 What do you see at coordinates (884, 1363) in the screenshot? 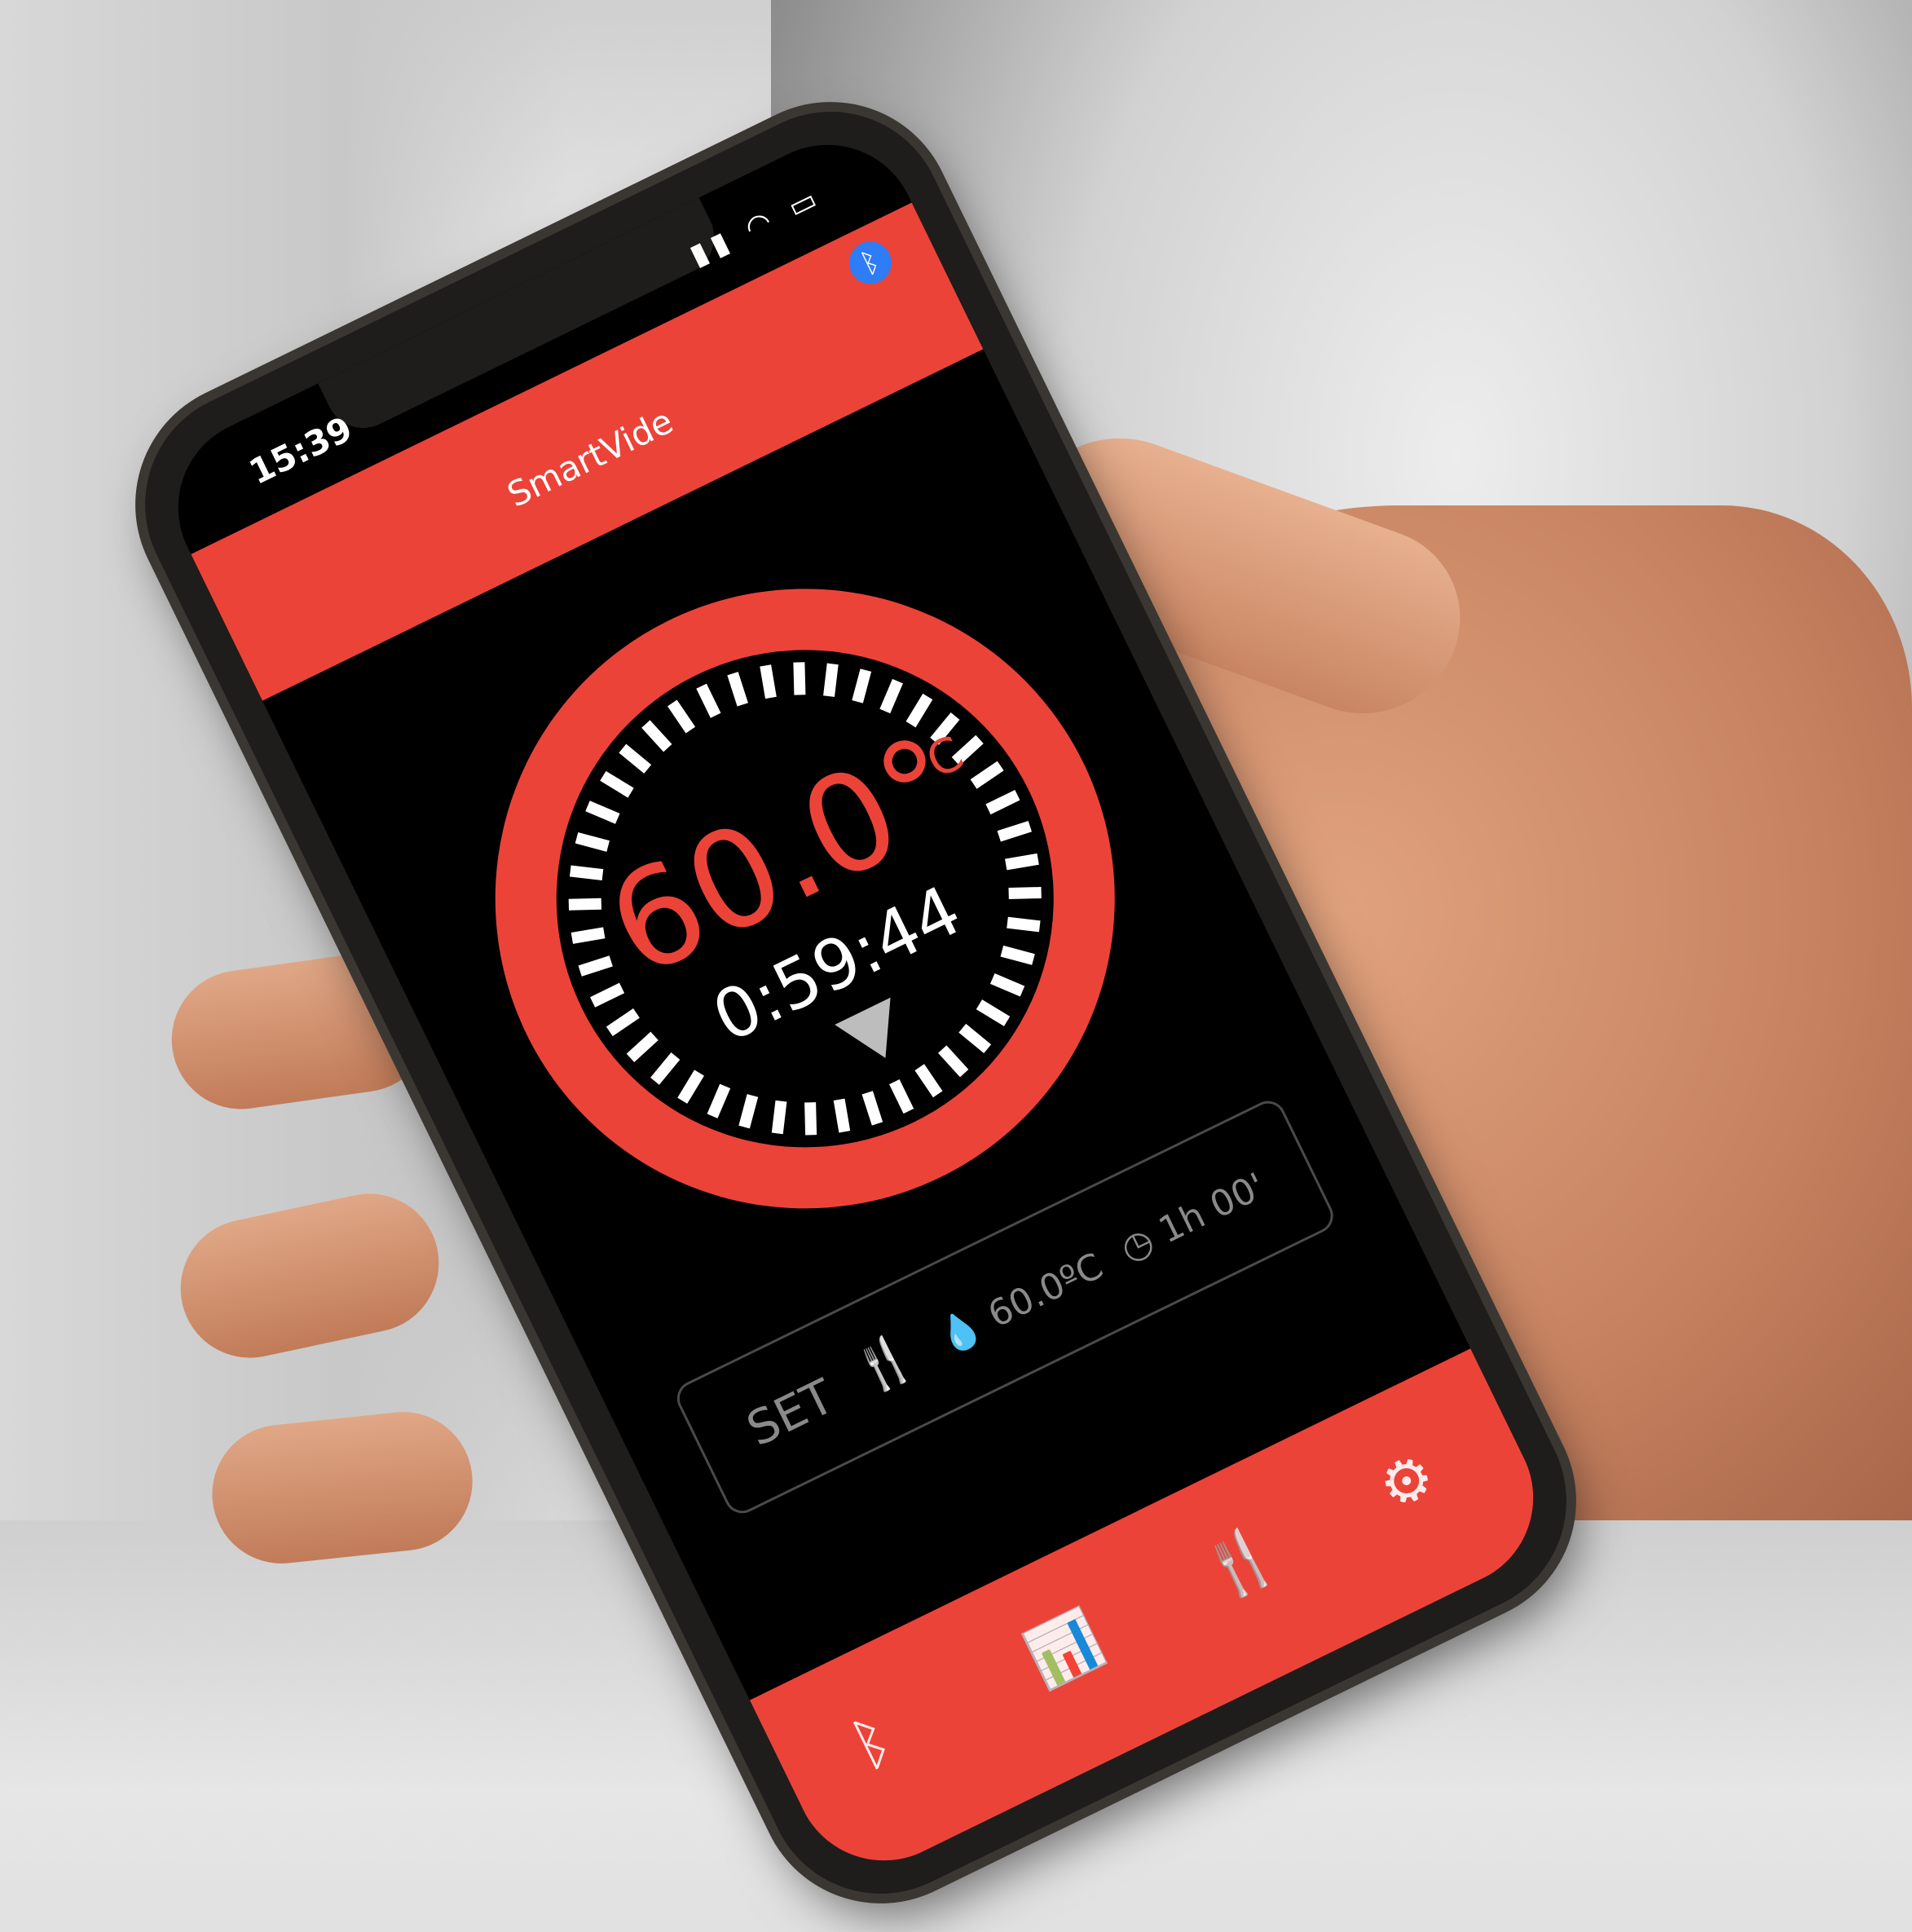
I see `fork-icon: 🍴` at bounding box center [884, 1363].